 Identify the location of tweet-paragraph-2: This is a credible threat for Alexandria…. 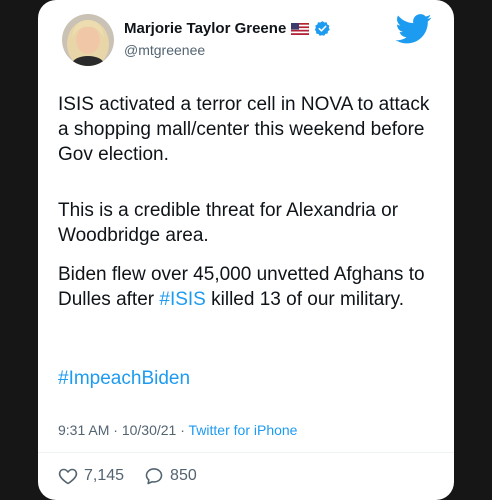
(228, 223).